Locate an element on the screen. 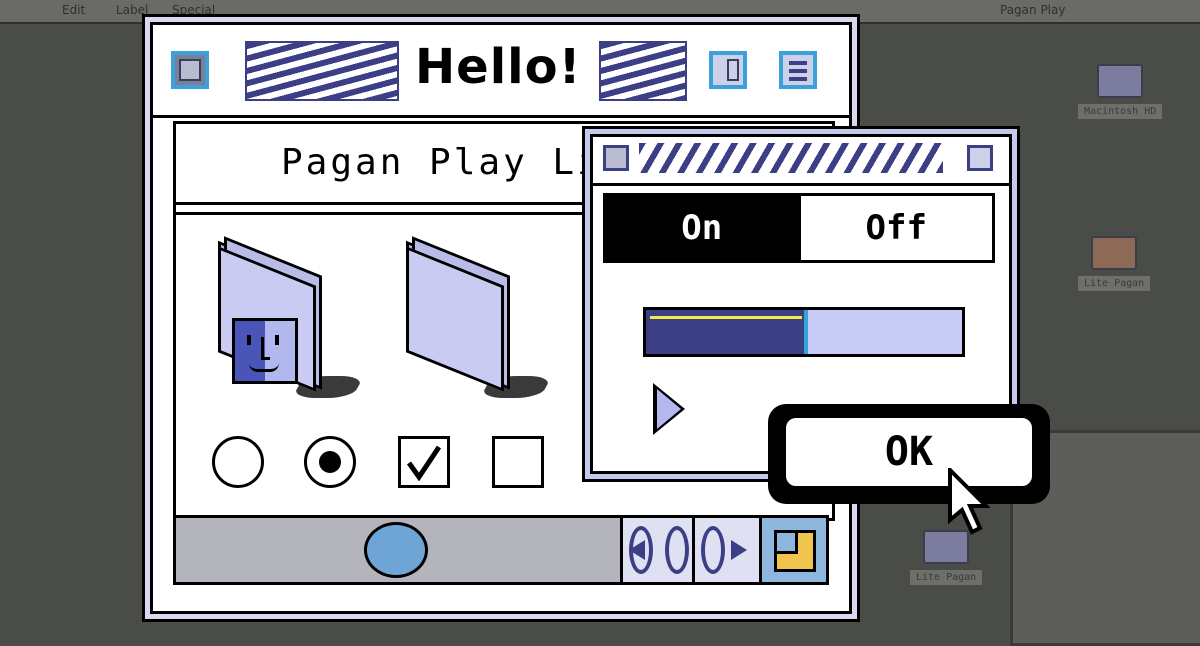 Image resolution: width=1200 pixels, height=646 pixels. zoom-box-button is located at coordinates (728, 70).